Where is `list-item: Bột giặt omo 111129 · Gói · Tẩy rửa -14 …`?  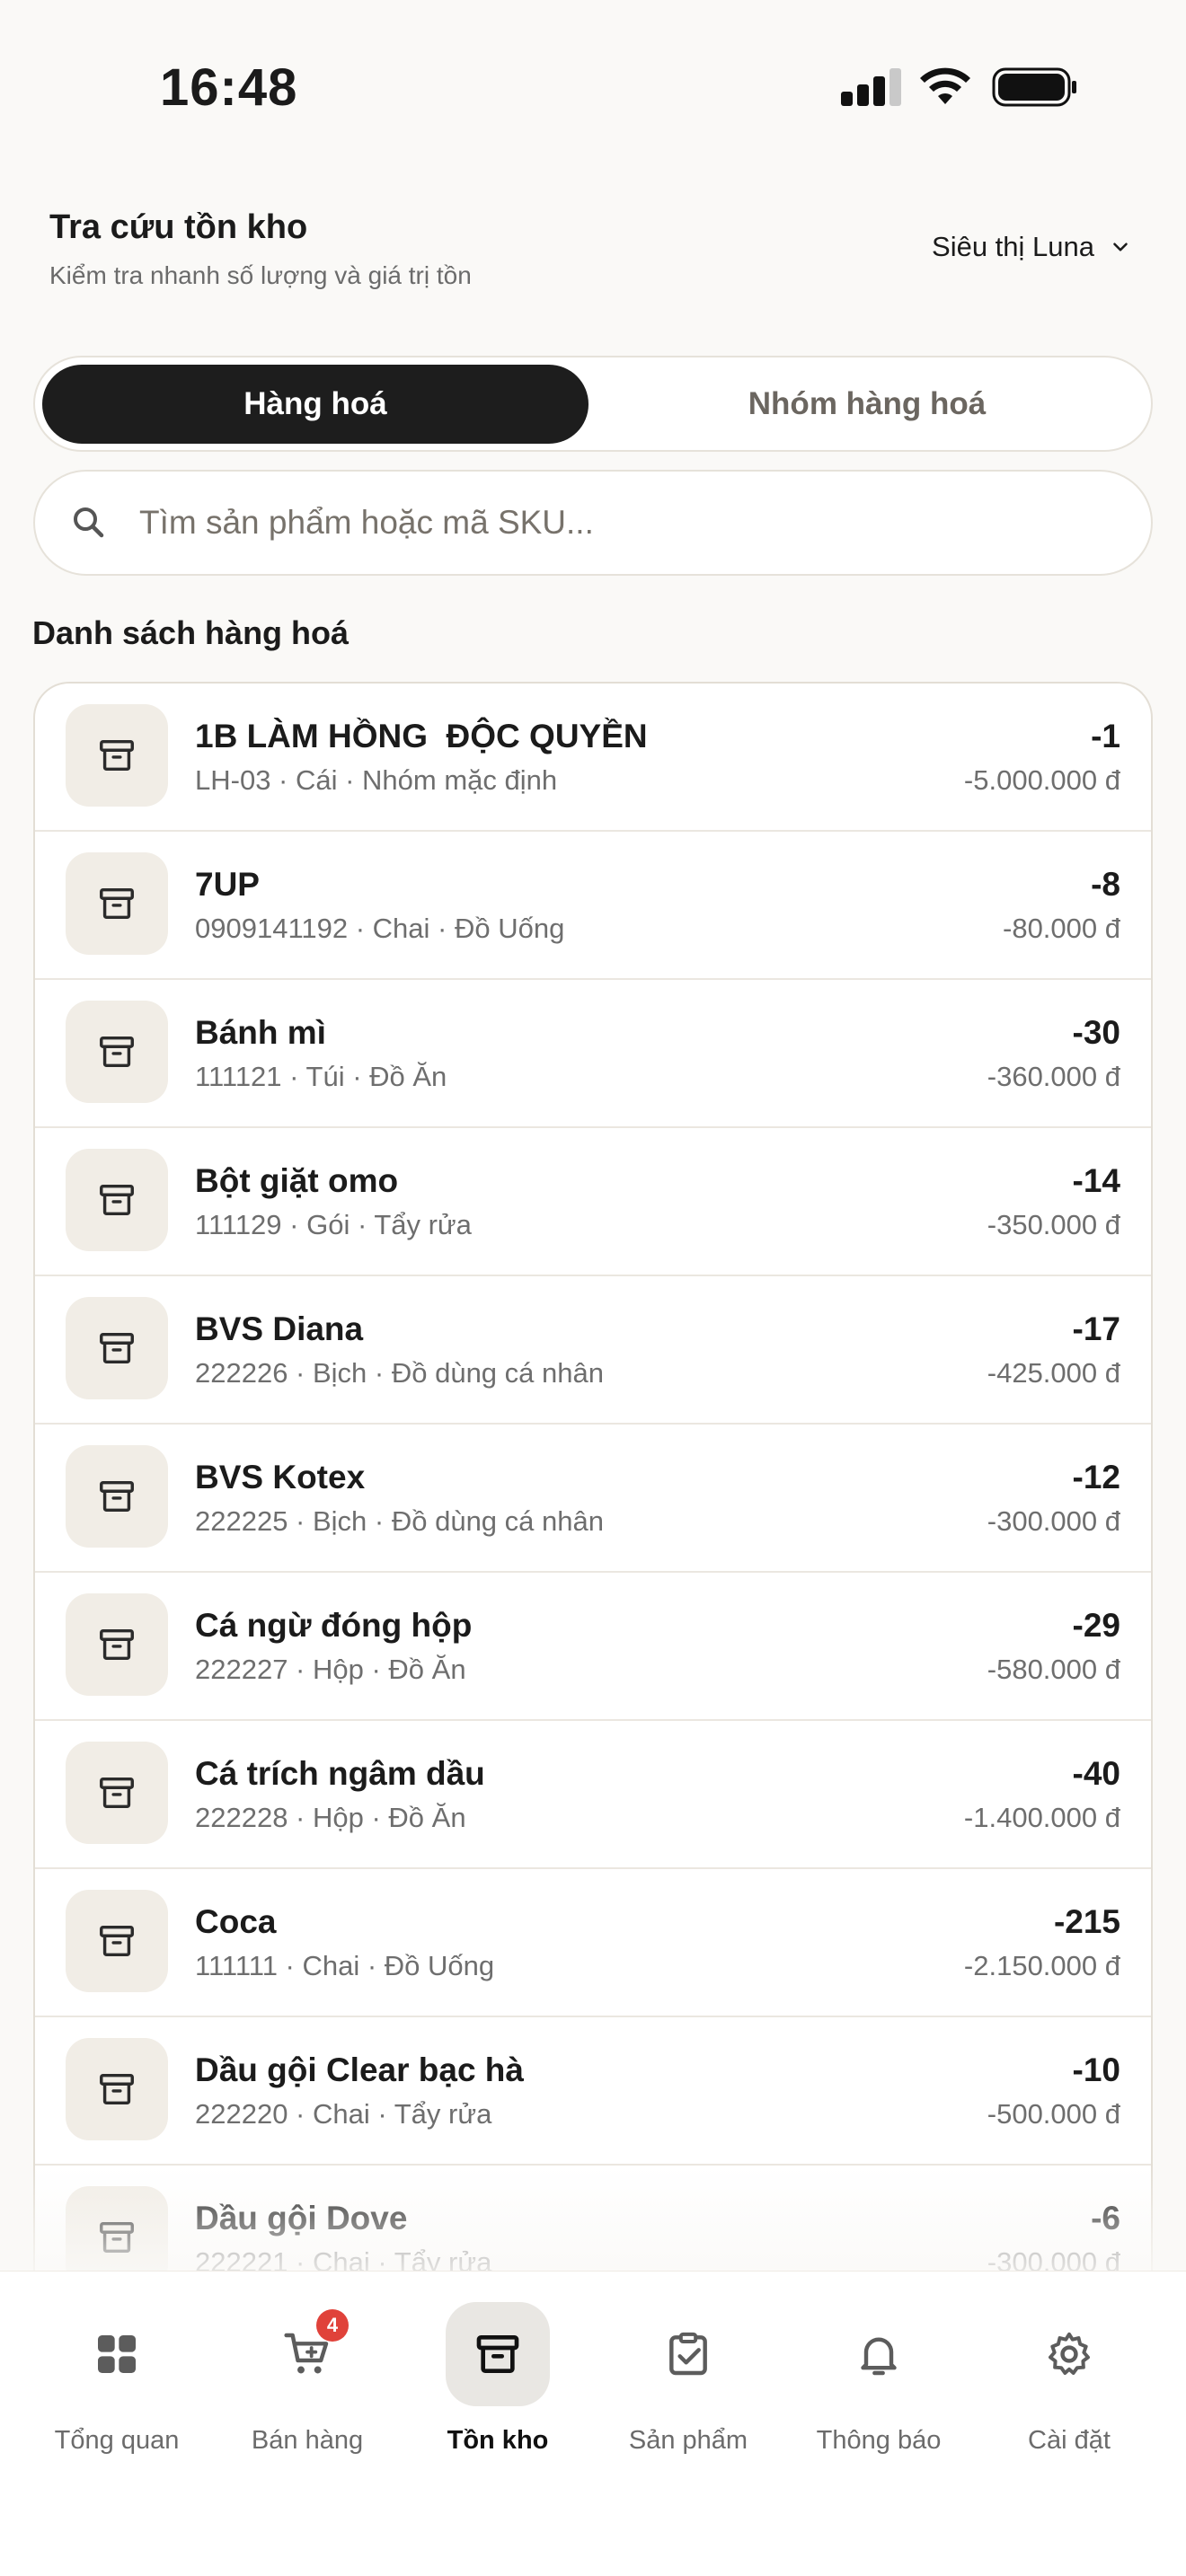
list-item: Bột giặt omo 111129 · Gói · Tẩy rửa -14 … is located at coordinates (593, 1202).